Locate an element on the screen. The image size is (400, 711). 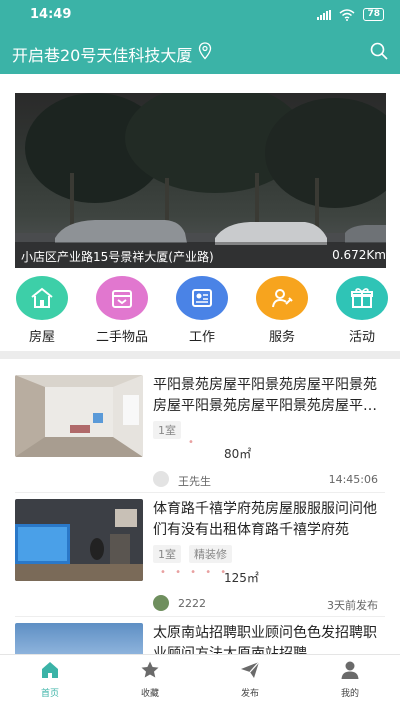
paper-plane-icon is located at coordinates (250, 669).